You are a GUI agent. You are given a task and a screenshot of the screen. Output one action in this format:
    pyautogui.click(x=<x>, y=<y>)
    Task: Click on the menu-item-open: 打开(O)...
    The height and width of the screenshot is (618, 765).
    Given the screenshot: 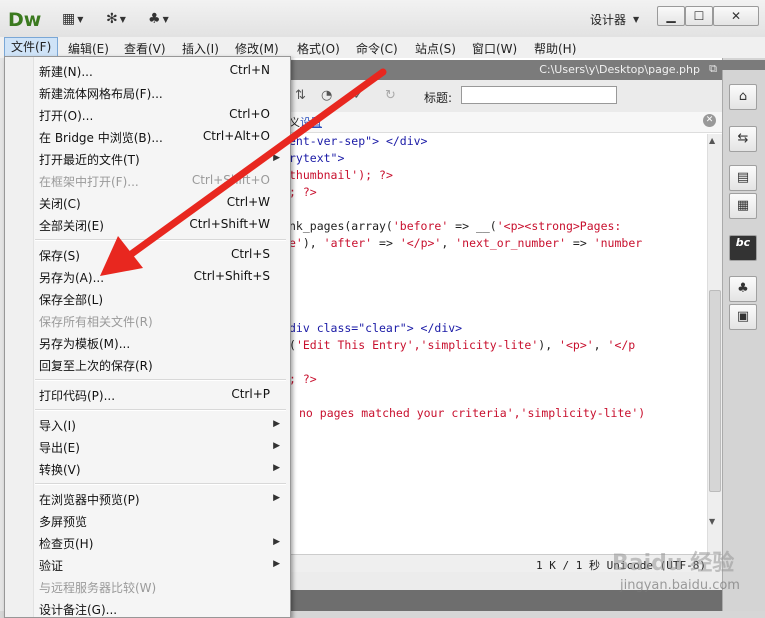 What is the action you would take?
    pyautogui.click(x=66, y=115)
    